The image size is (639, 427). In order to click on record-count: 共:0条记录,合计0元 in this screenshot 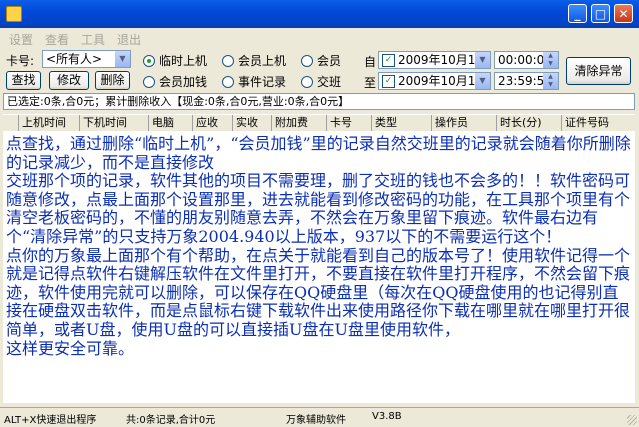, I will do `click(171, 420)`.